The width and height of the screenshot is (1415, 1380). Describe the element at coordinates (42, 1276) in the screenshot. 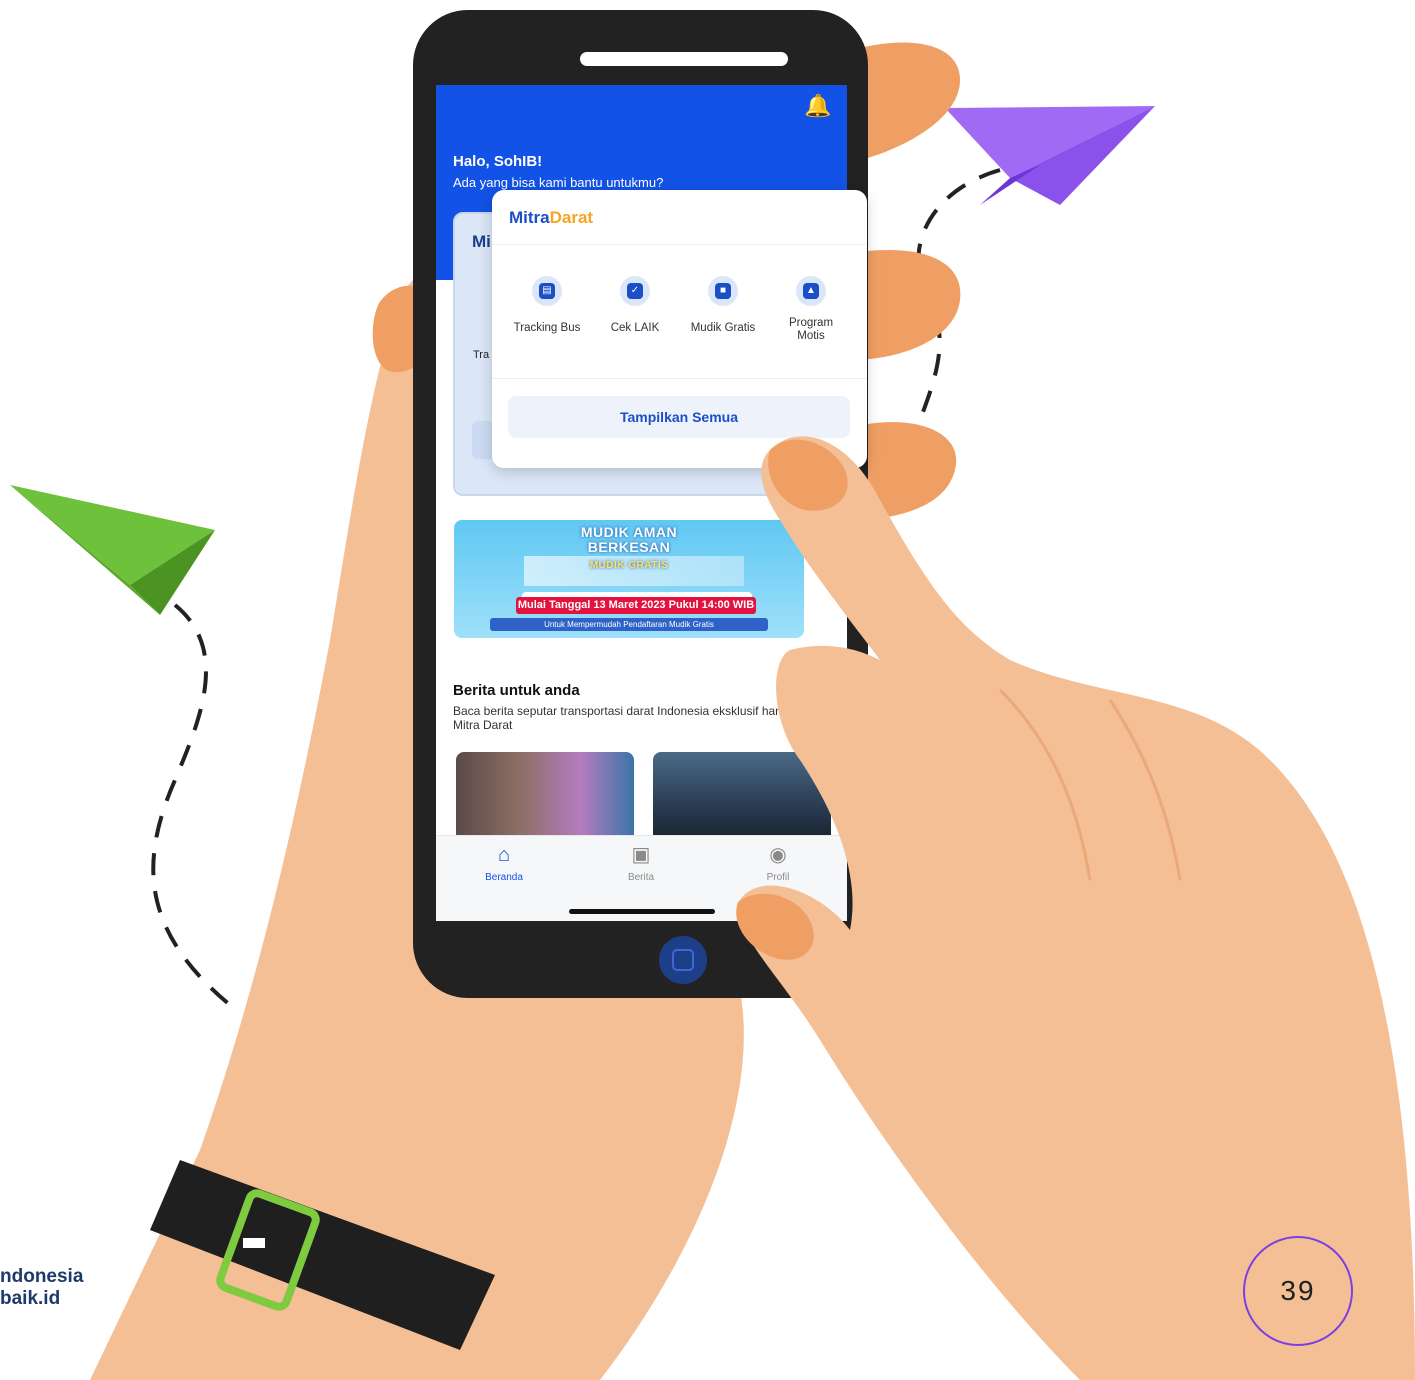

I see `brand-line-1: ndonesia` at that location.